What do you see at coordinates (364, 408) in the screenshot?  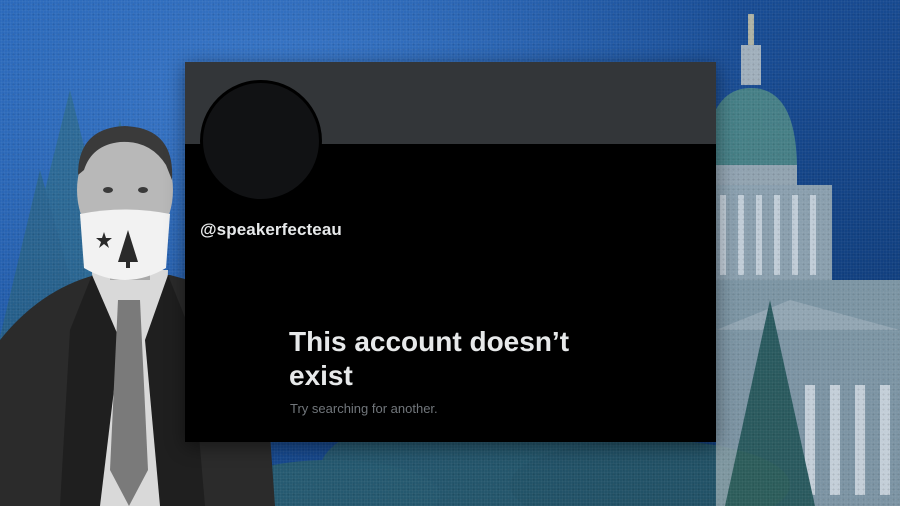 I see `account-missing-subtitle: Try searching for another.` at bounding box center [364, 408].